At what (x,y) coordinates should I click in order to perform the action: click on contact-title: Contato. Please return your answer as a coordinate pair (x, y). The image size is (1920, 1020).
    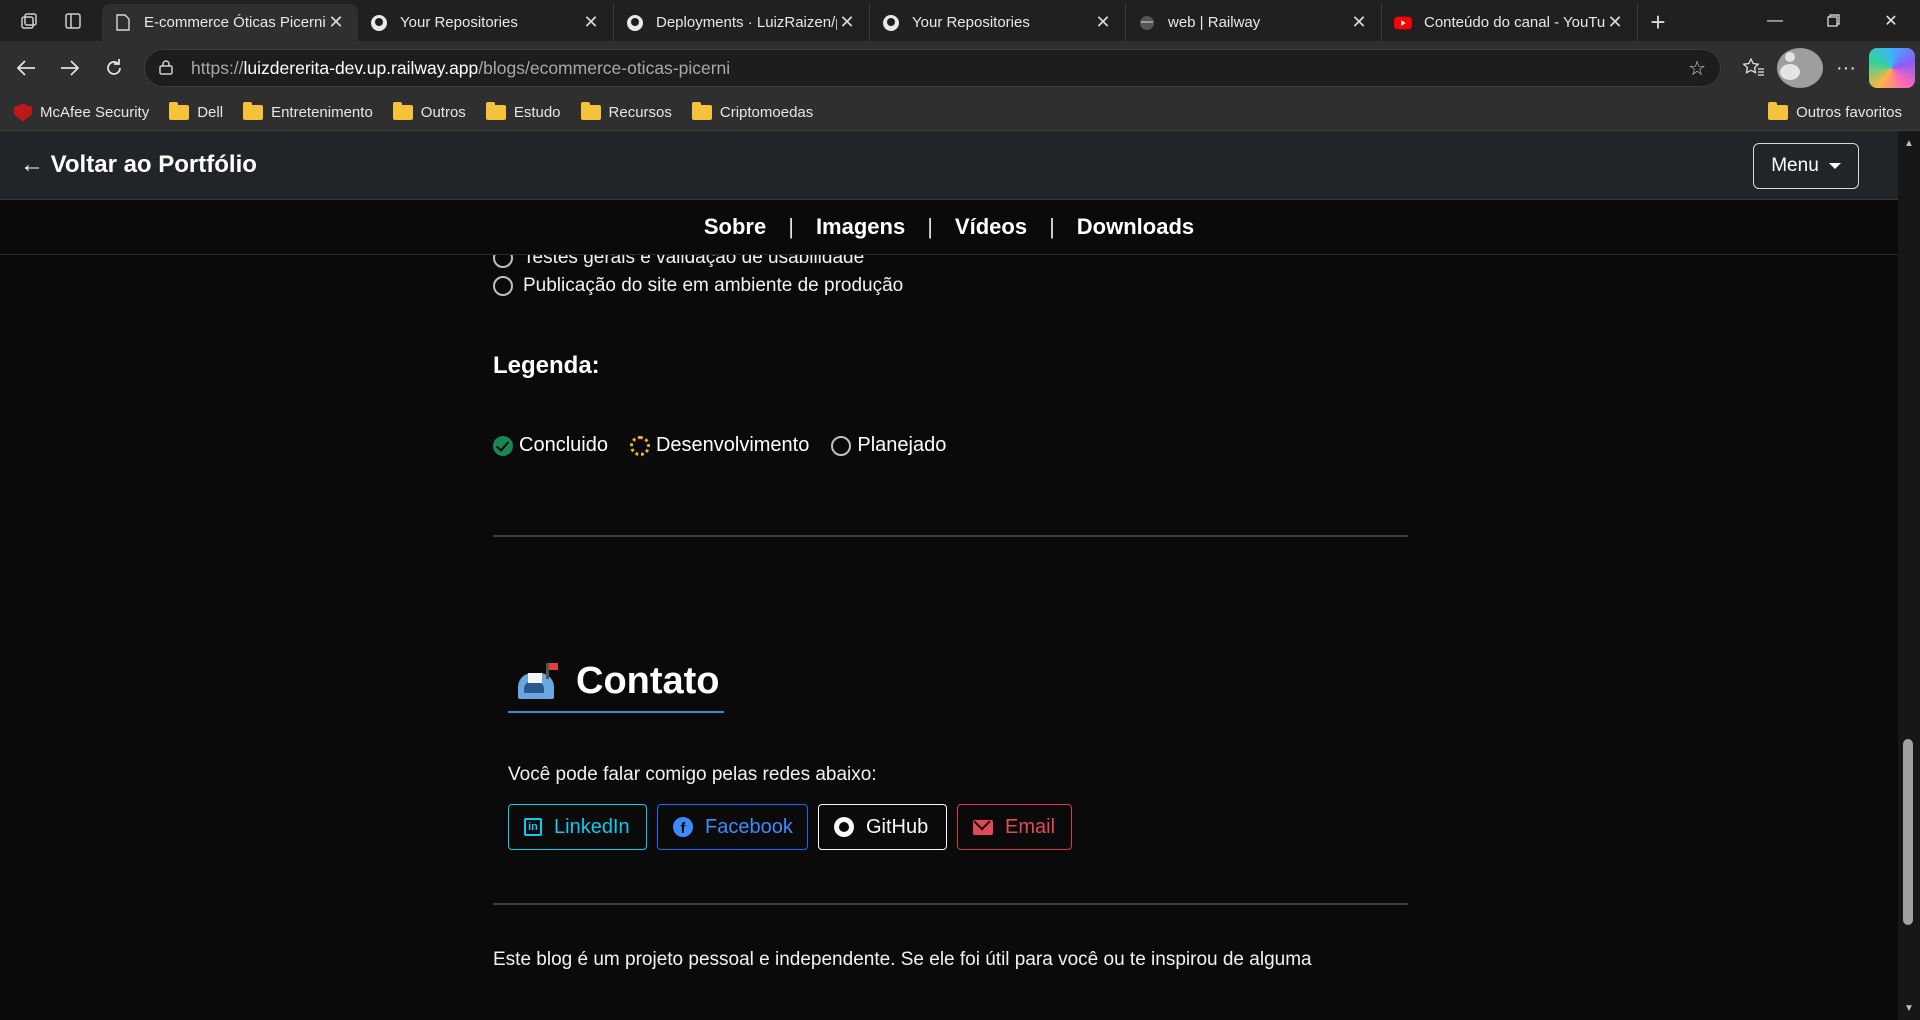
    Looking at the image, I should click on (648, 680).